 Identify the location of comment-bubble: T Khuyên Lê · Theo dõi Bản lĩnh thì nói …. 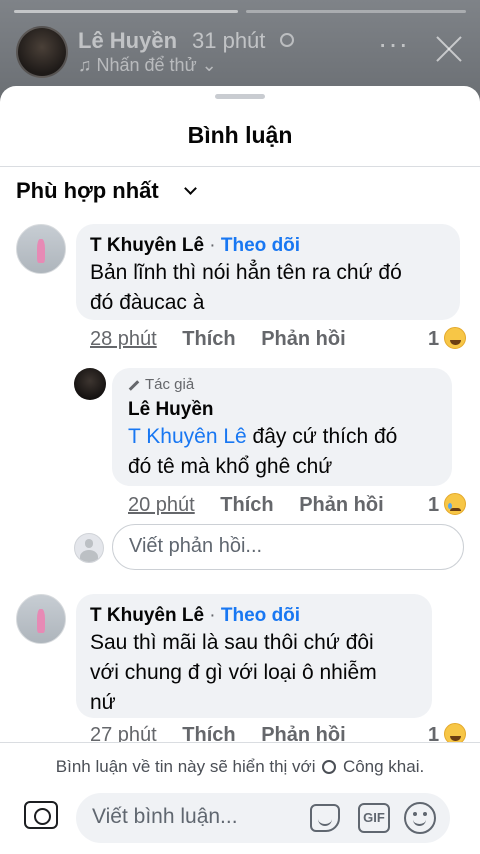
(268, 272).